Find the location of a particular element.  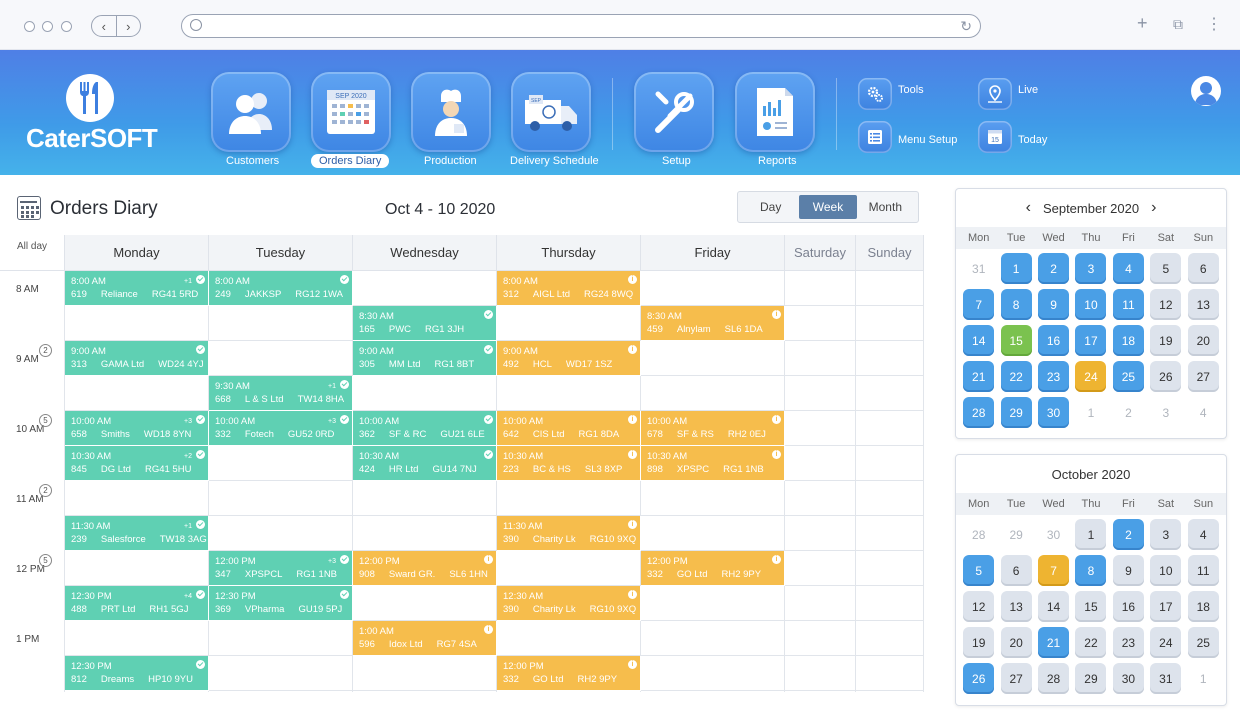

nav-label-orders-diary: Orders Diary is located at coordinates (350, 161).